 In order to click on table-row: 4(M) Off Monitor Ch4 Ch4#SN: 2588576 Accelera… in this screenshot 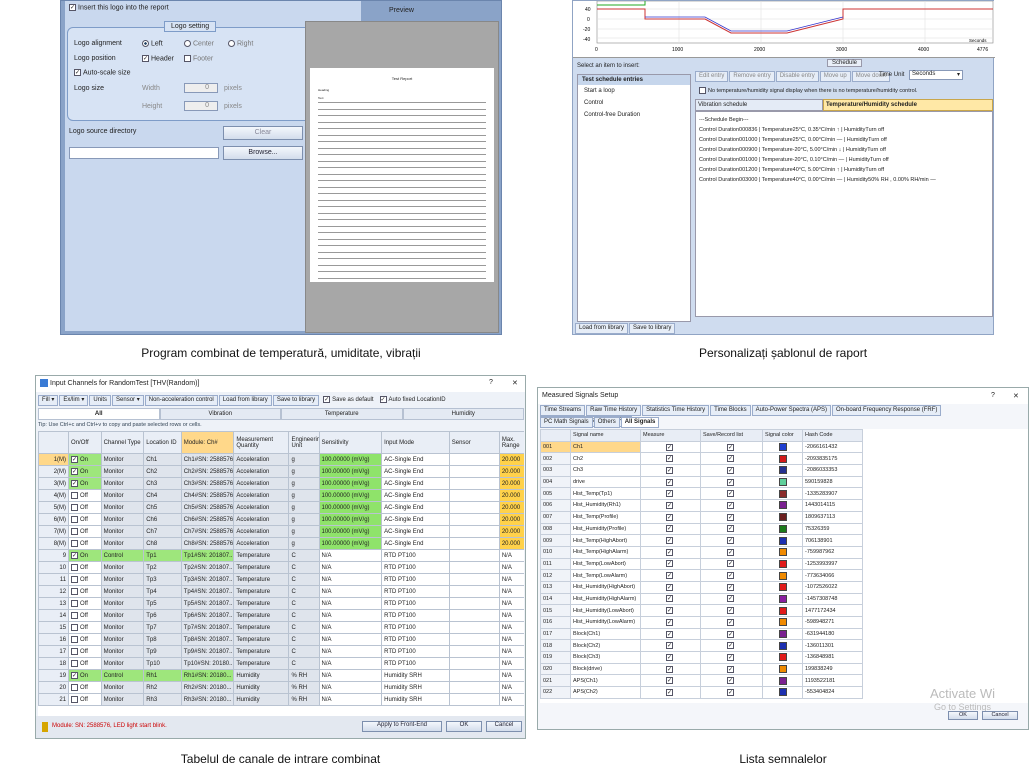, I will do `click(281, 495)`.